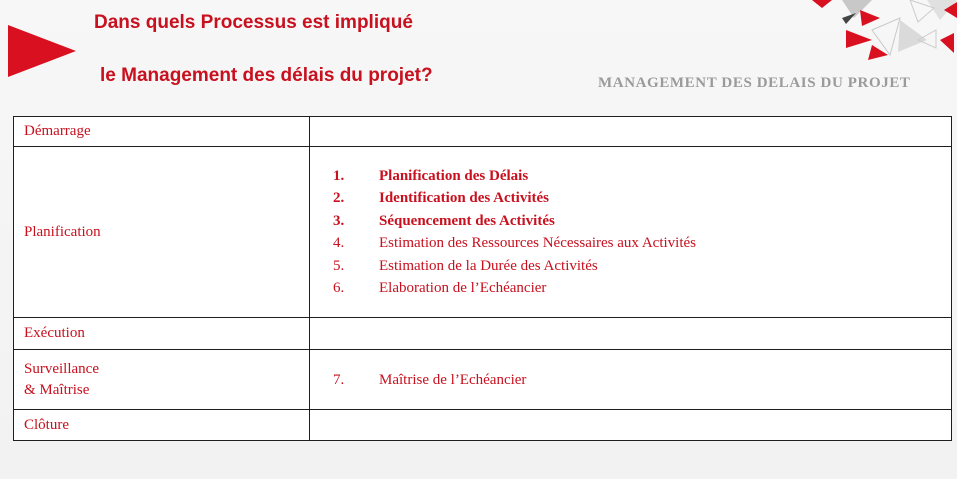 This screenshot has height=479, width=957. I want to click on phase-cell: Surveillance & Maîtrise, so click(161, 379).